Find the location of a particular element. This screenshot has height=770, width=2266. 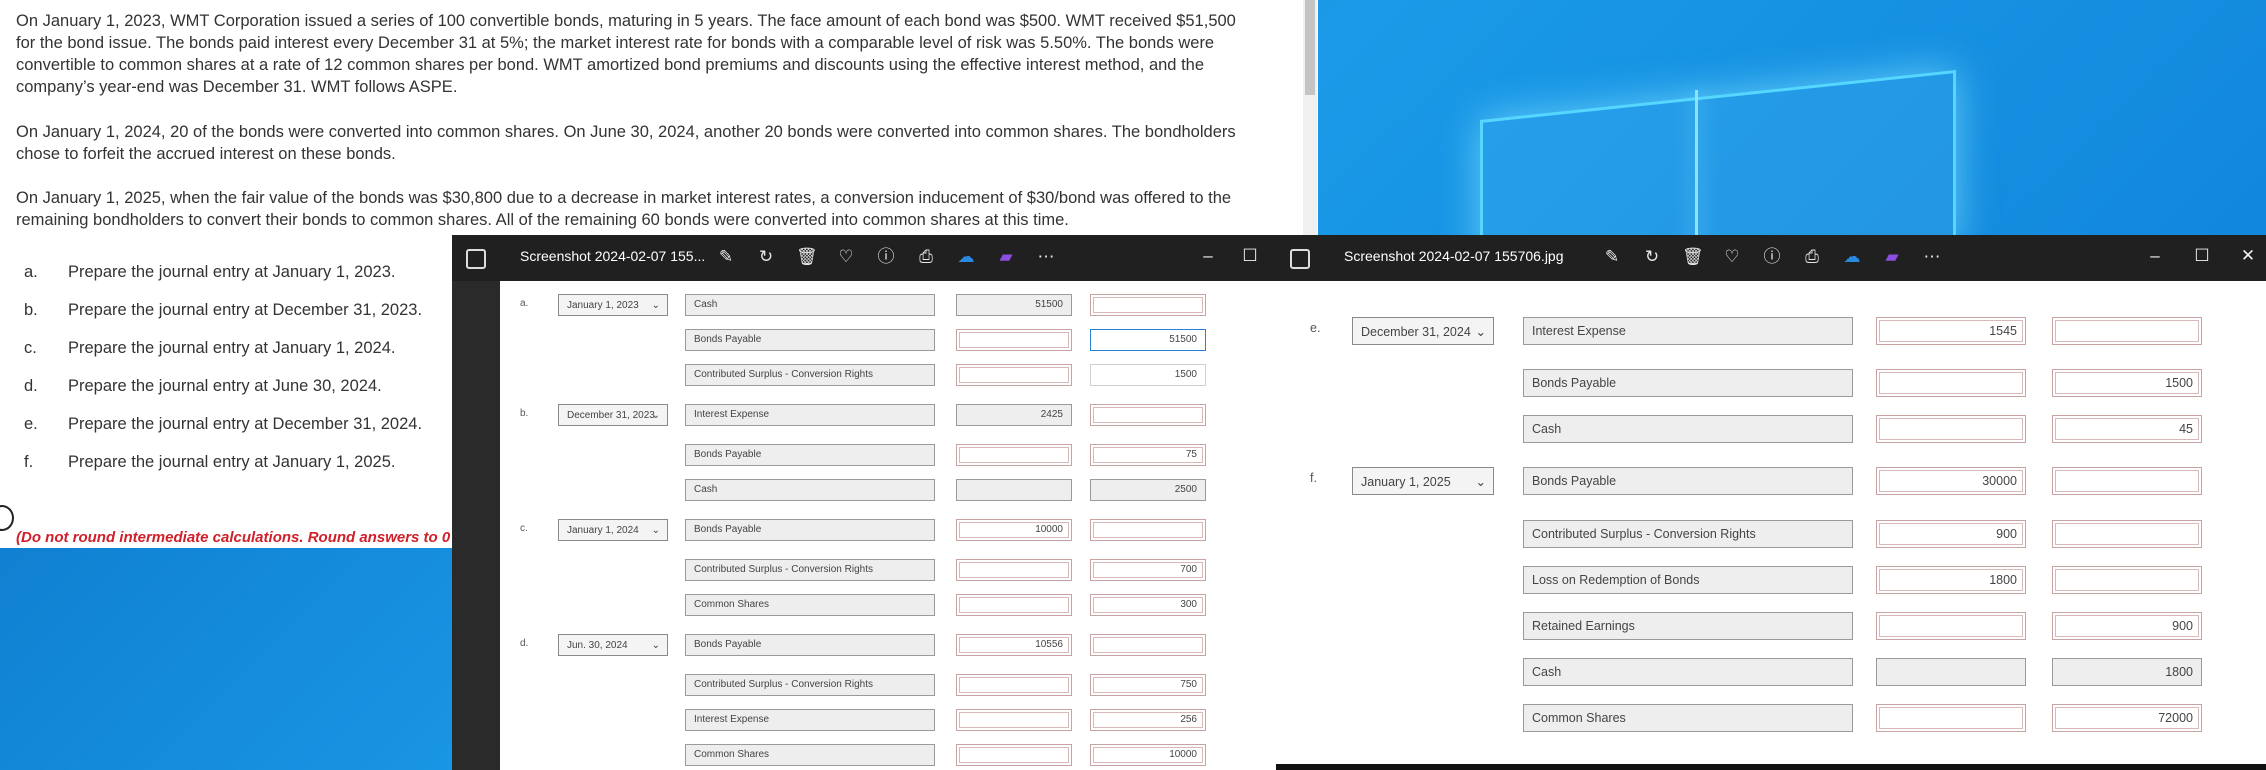

debit-field: 10556 is located at coordinates (1014, 645).